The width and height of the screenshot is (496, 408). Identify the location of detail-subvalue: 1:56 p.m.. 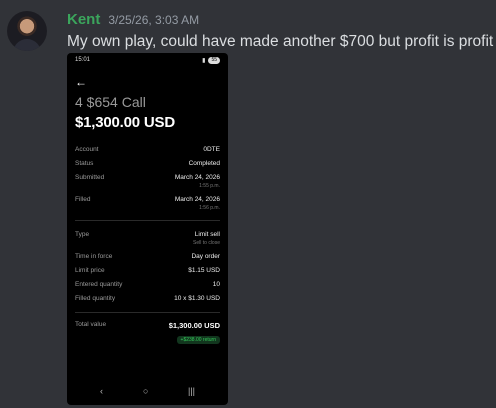
(209, 208).